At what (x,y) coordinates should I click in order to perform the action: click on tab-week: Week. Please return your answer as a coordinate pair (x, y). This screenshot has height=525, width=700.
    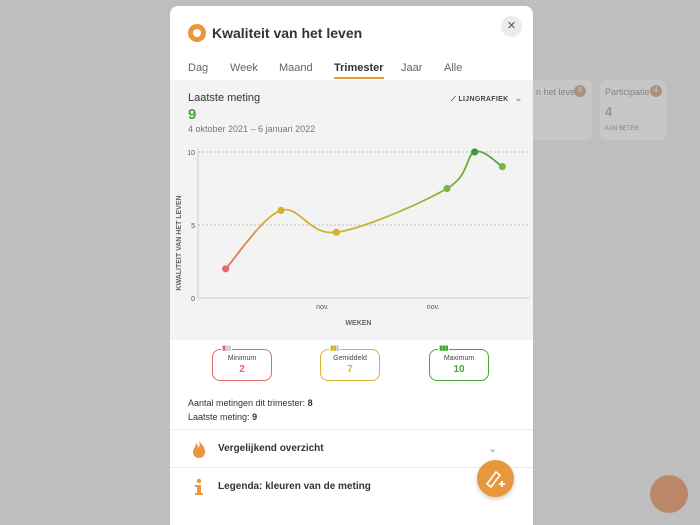
    Looking at the image, I should click on (244, 68).